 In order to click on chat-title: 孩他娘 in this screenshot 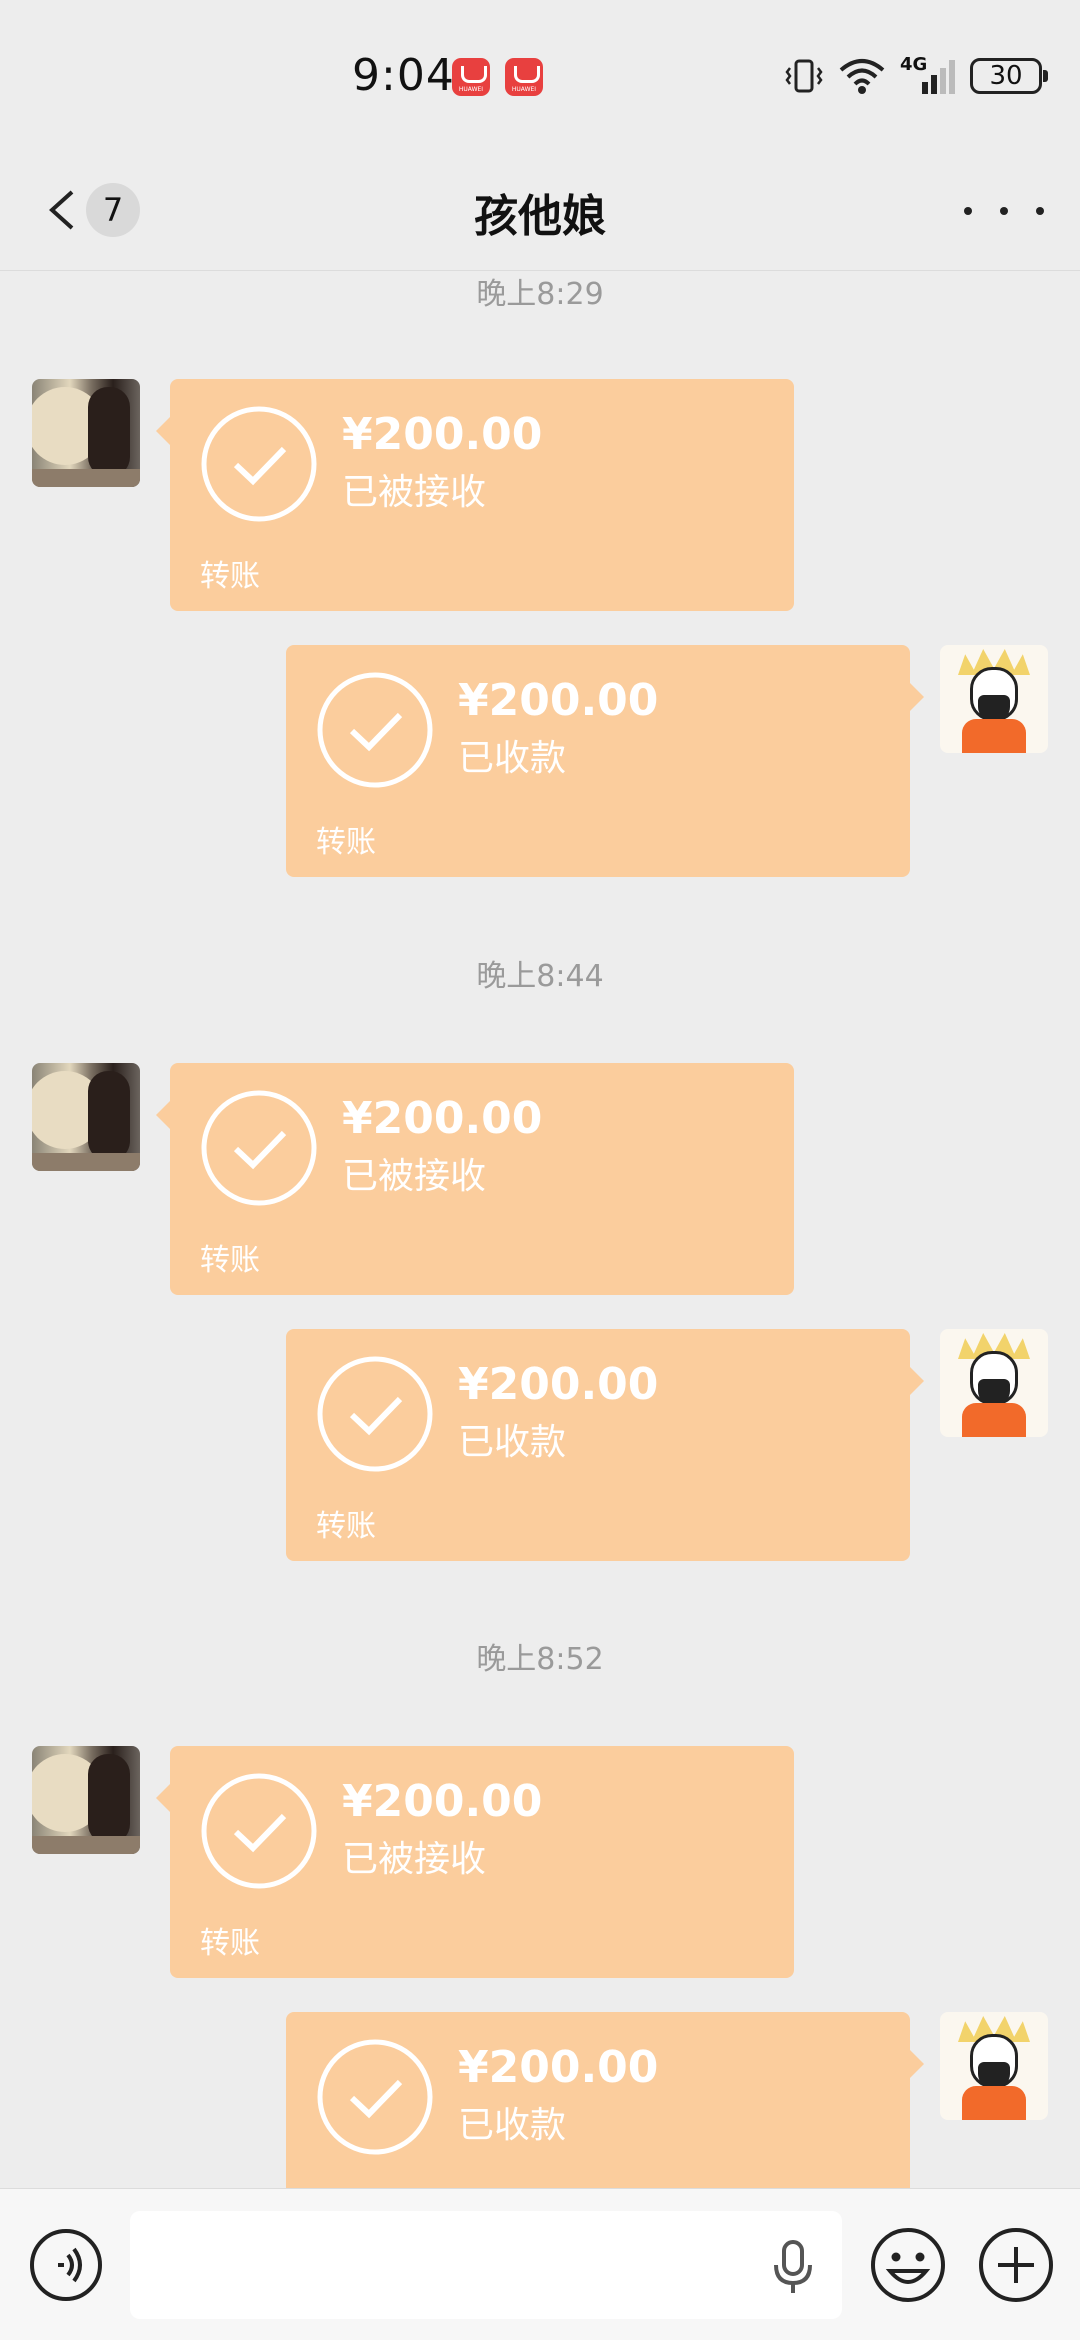, I will do `click(540, 216)`.